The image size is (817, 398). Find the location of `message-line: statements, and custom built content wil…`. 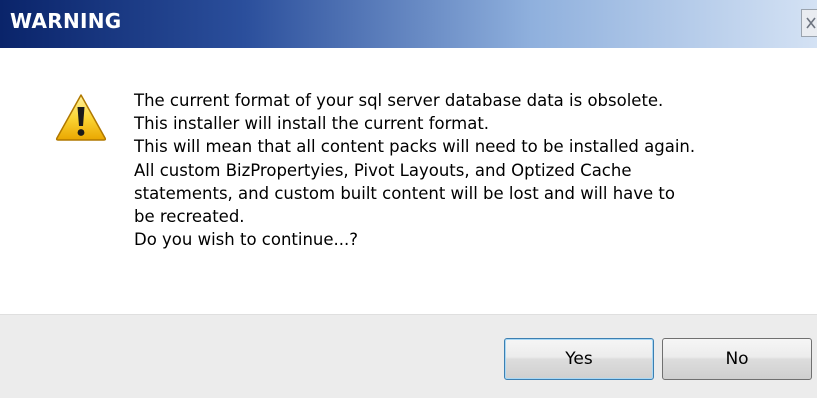

message-line: statements, and custom built content wil… is located at coordinates (404, 193).